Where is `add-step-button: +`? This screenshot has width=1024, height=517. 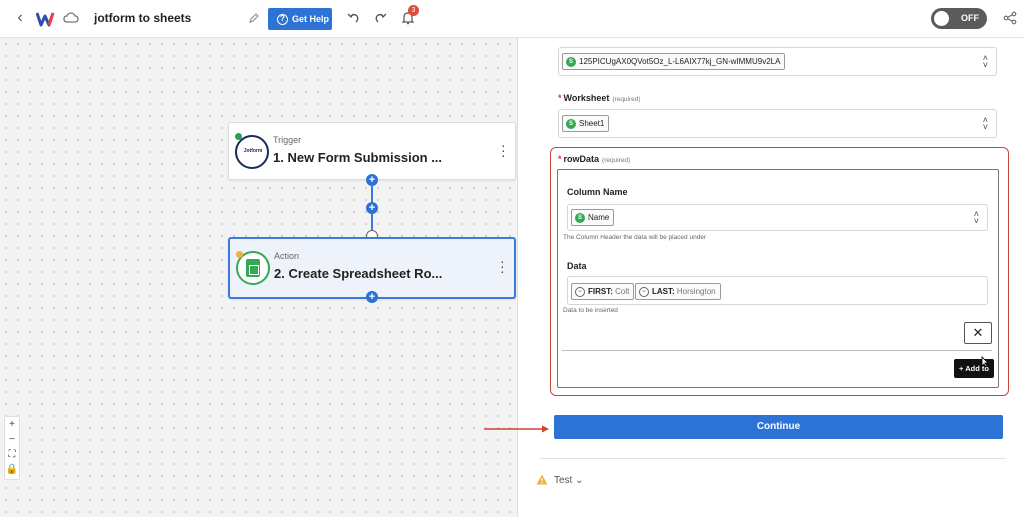
add-step-button: + is located at coordinates (372, 297).